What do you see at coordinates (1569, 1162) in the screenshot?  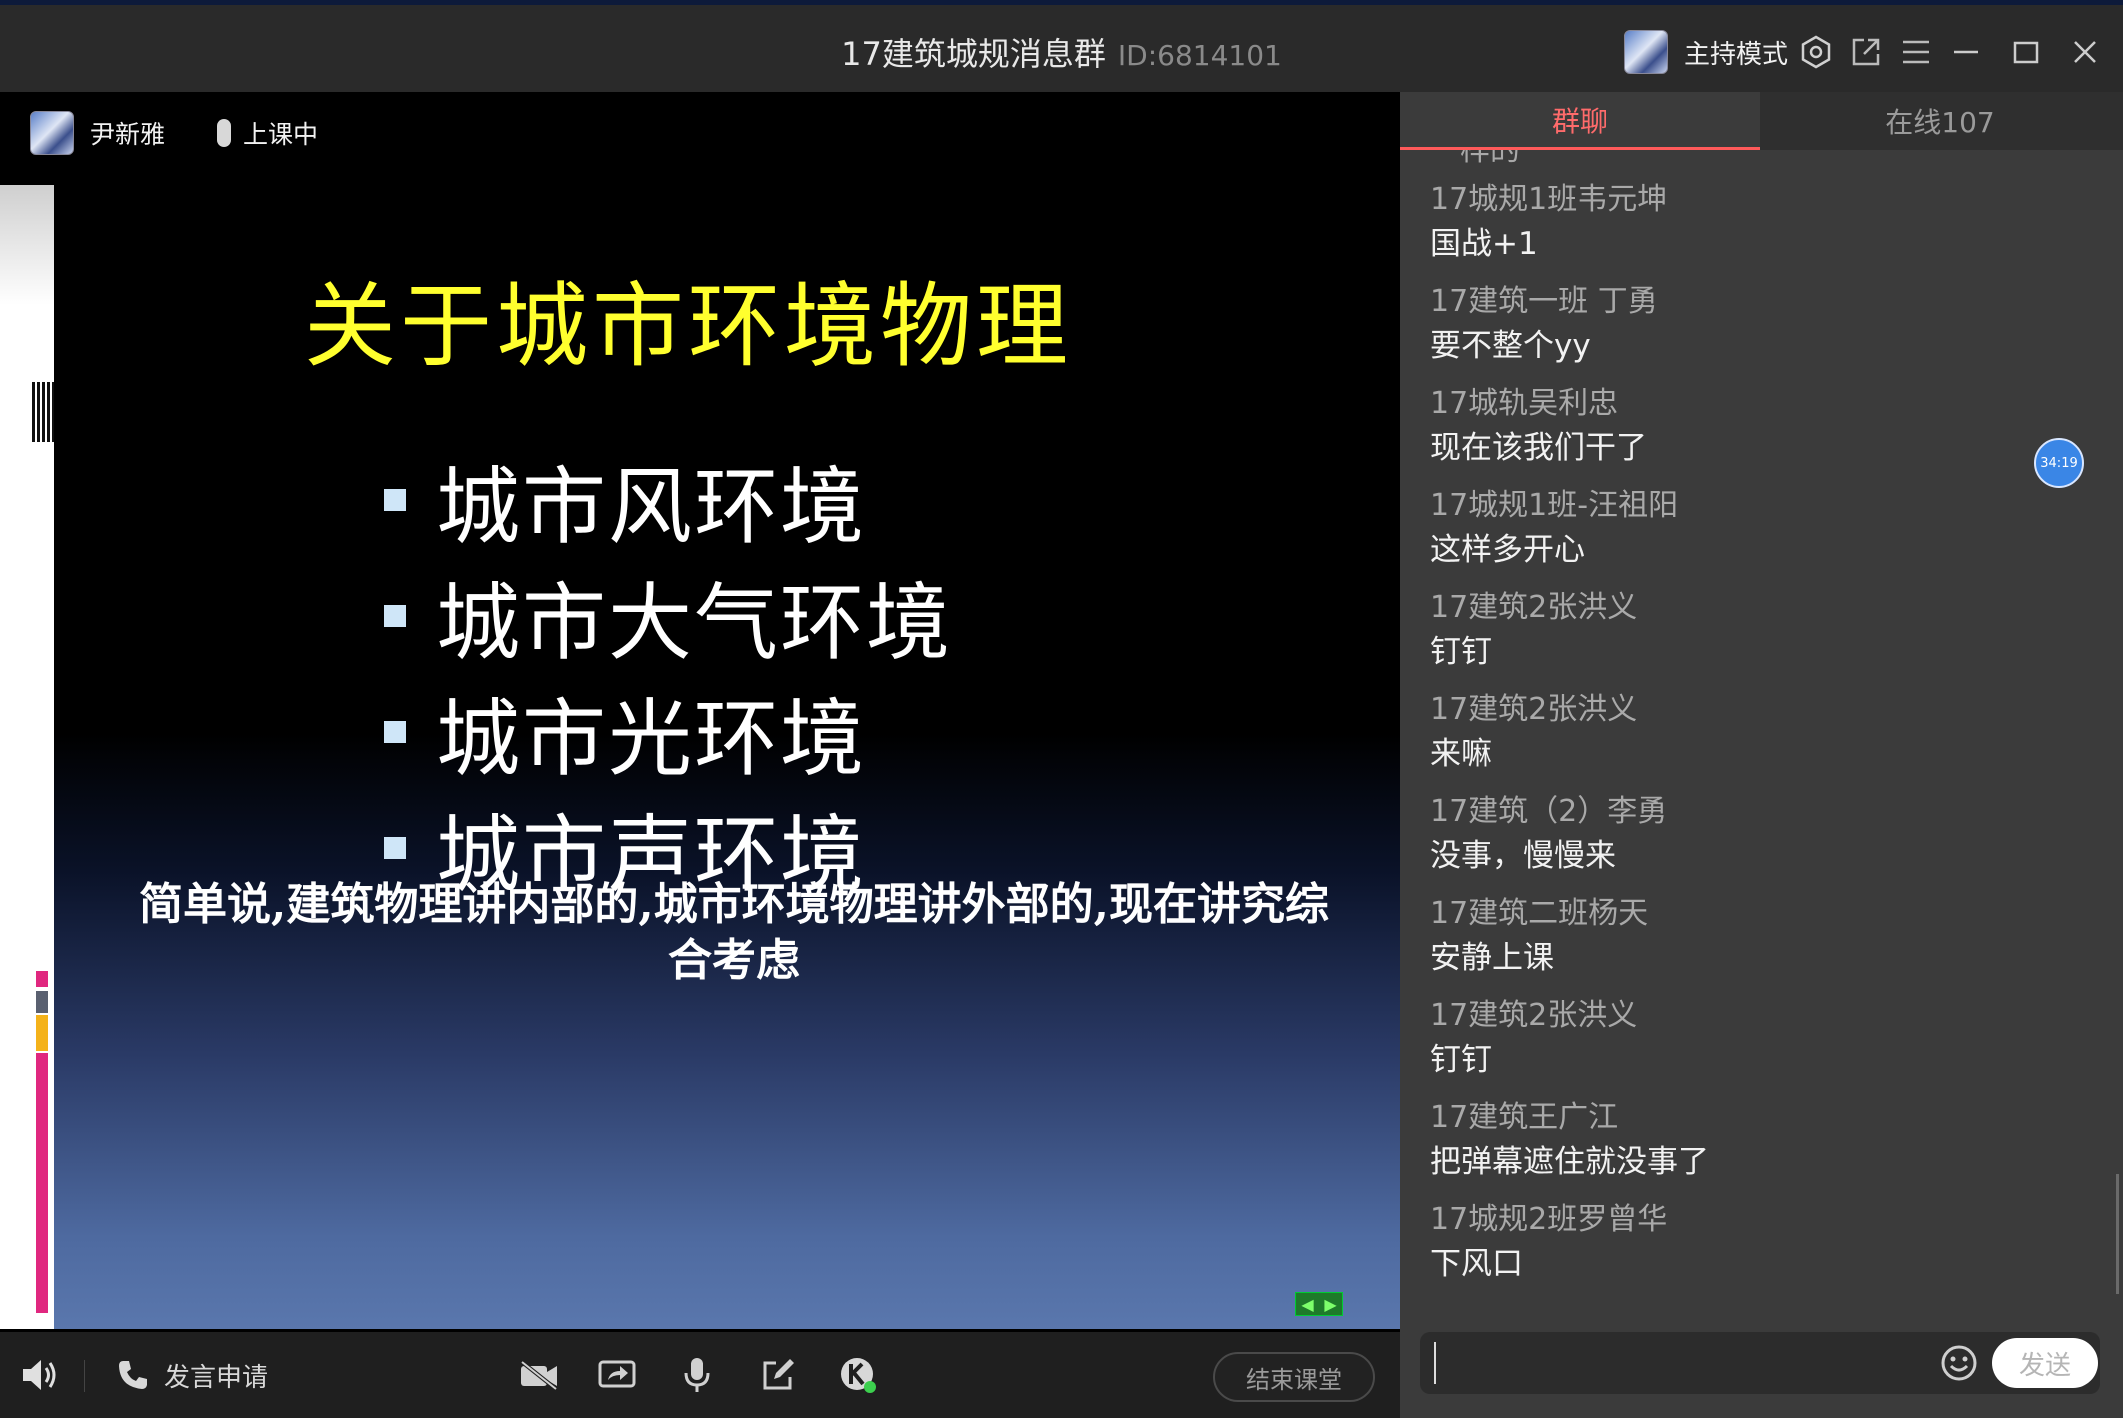 I see `message-content: 把弹幕遮住就没事了` at bounding box center [1569, 1162].